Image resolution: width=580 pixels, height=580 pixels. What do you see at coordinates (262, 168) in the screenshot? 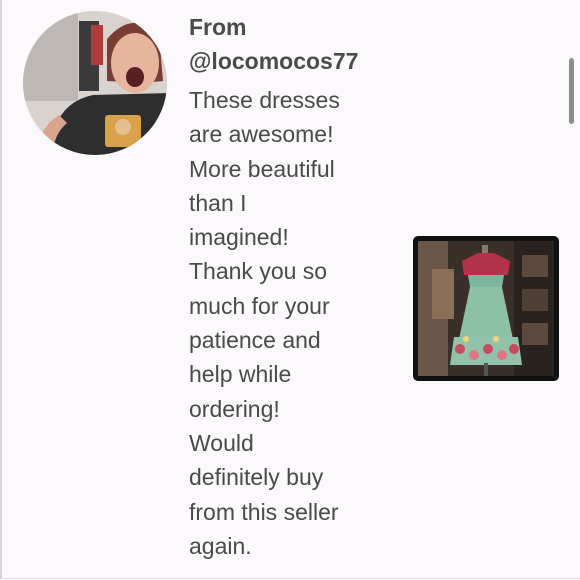
I see `review-line: More beautiful` at bounding box center [262, 168].